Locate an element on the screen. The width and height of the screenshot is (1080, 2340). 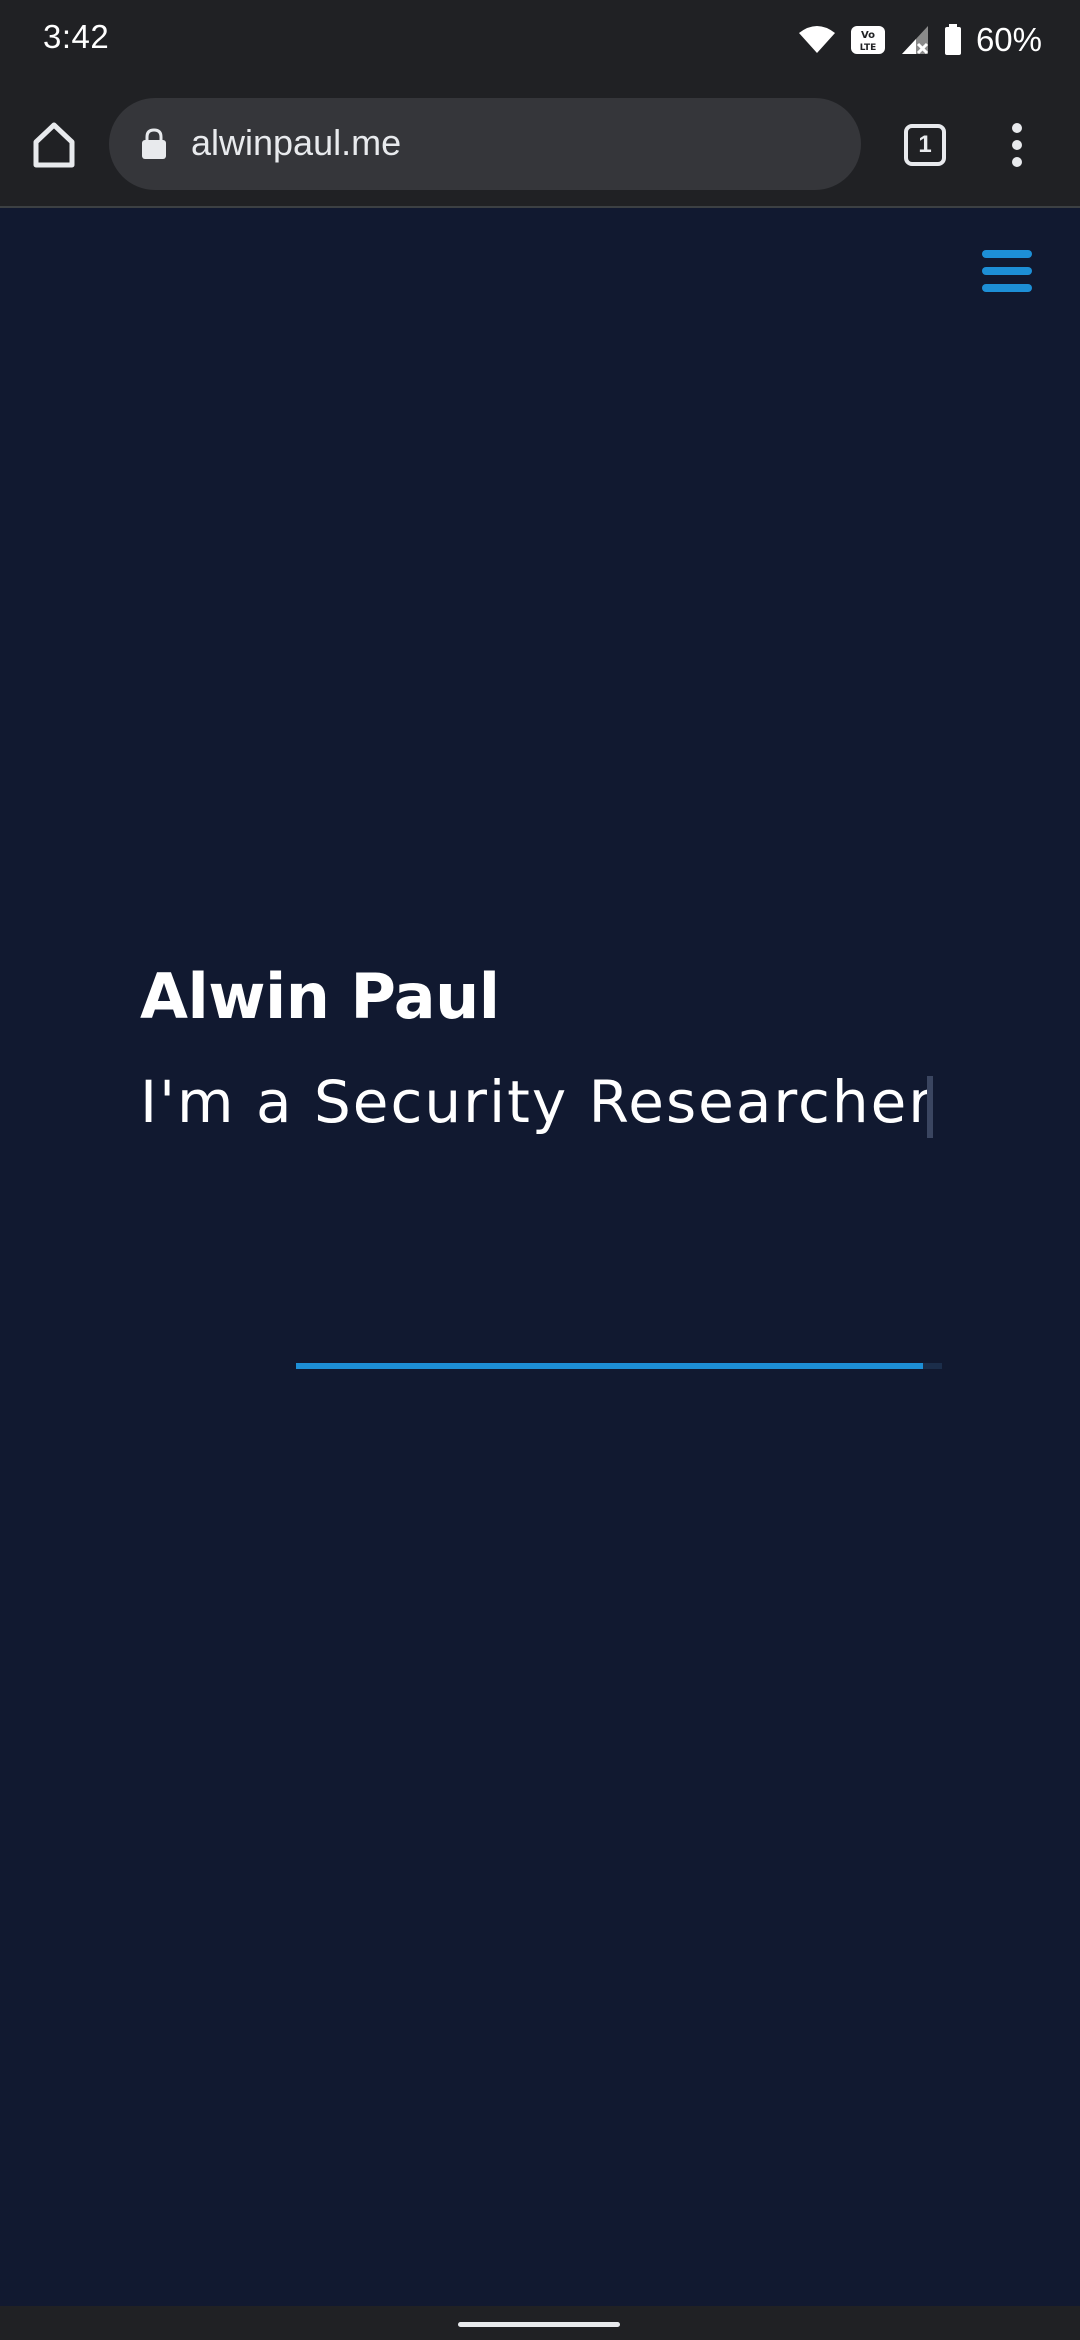
battery-percent: 60% is located at coordinates (1008, 39).